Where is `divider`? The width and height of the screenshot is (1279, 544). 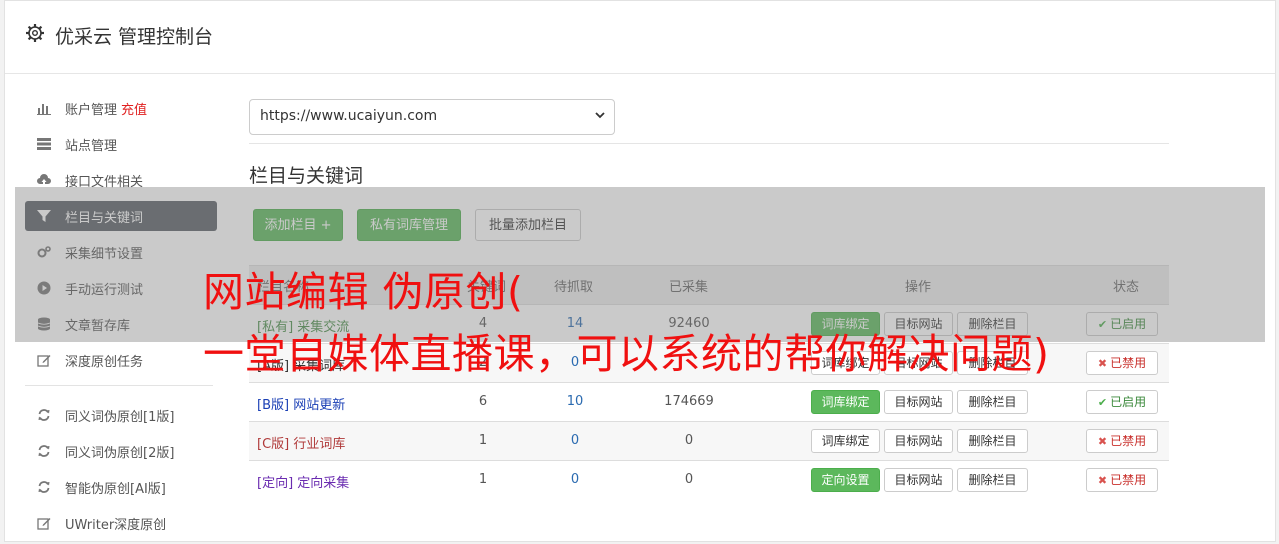 divider is located at coordinates (709, 143).